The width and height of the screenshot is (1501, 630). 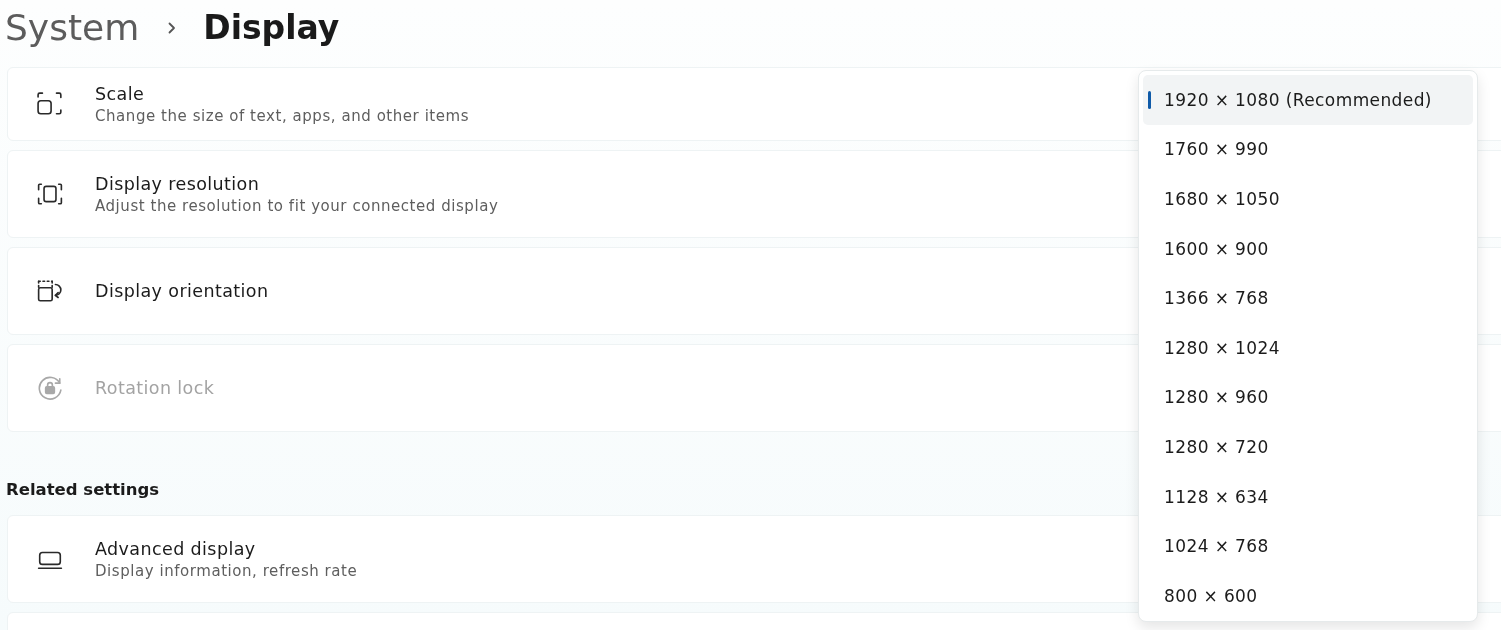 I want to click on resolution-option: 1920 × 1080 (Recommended), so click(x=1308, y=100).